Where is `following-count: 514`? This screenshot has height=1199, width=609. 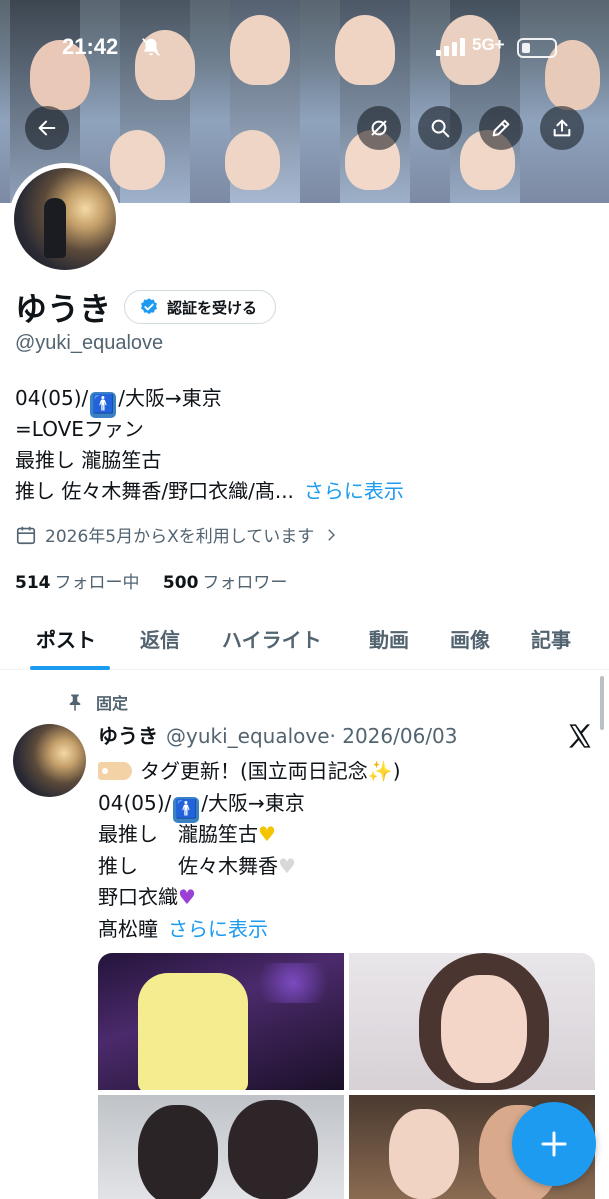 following-count: 514 is located at coordinates (33, 583).